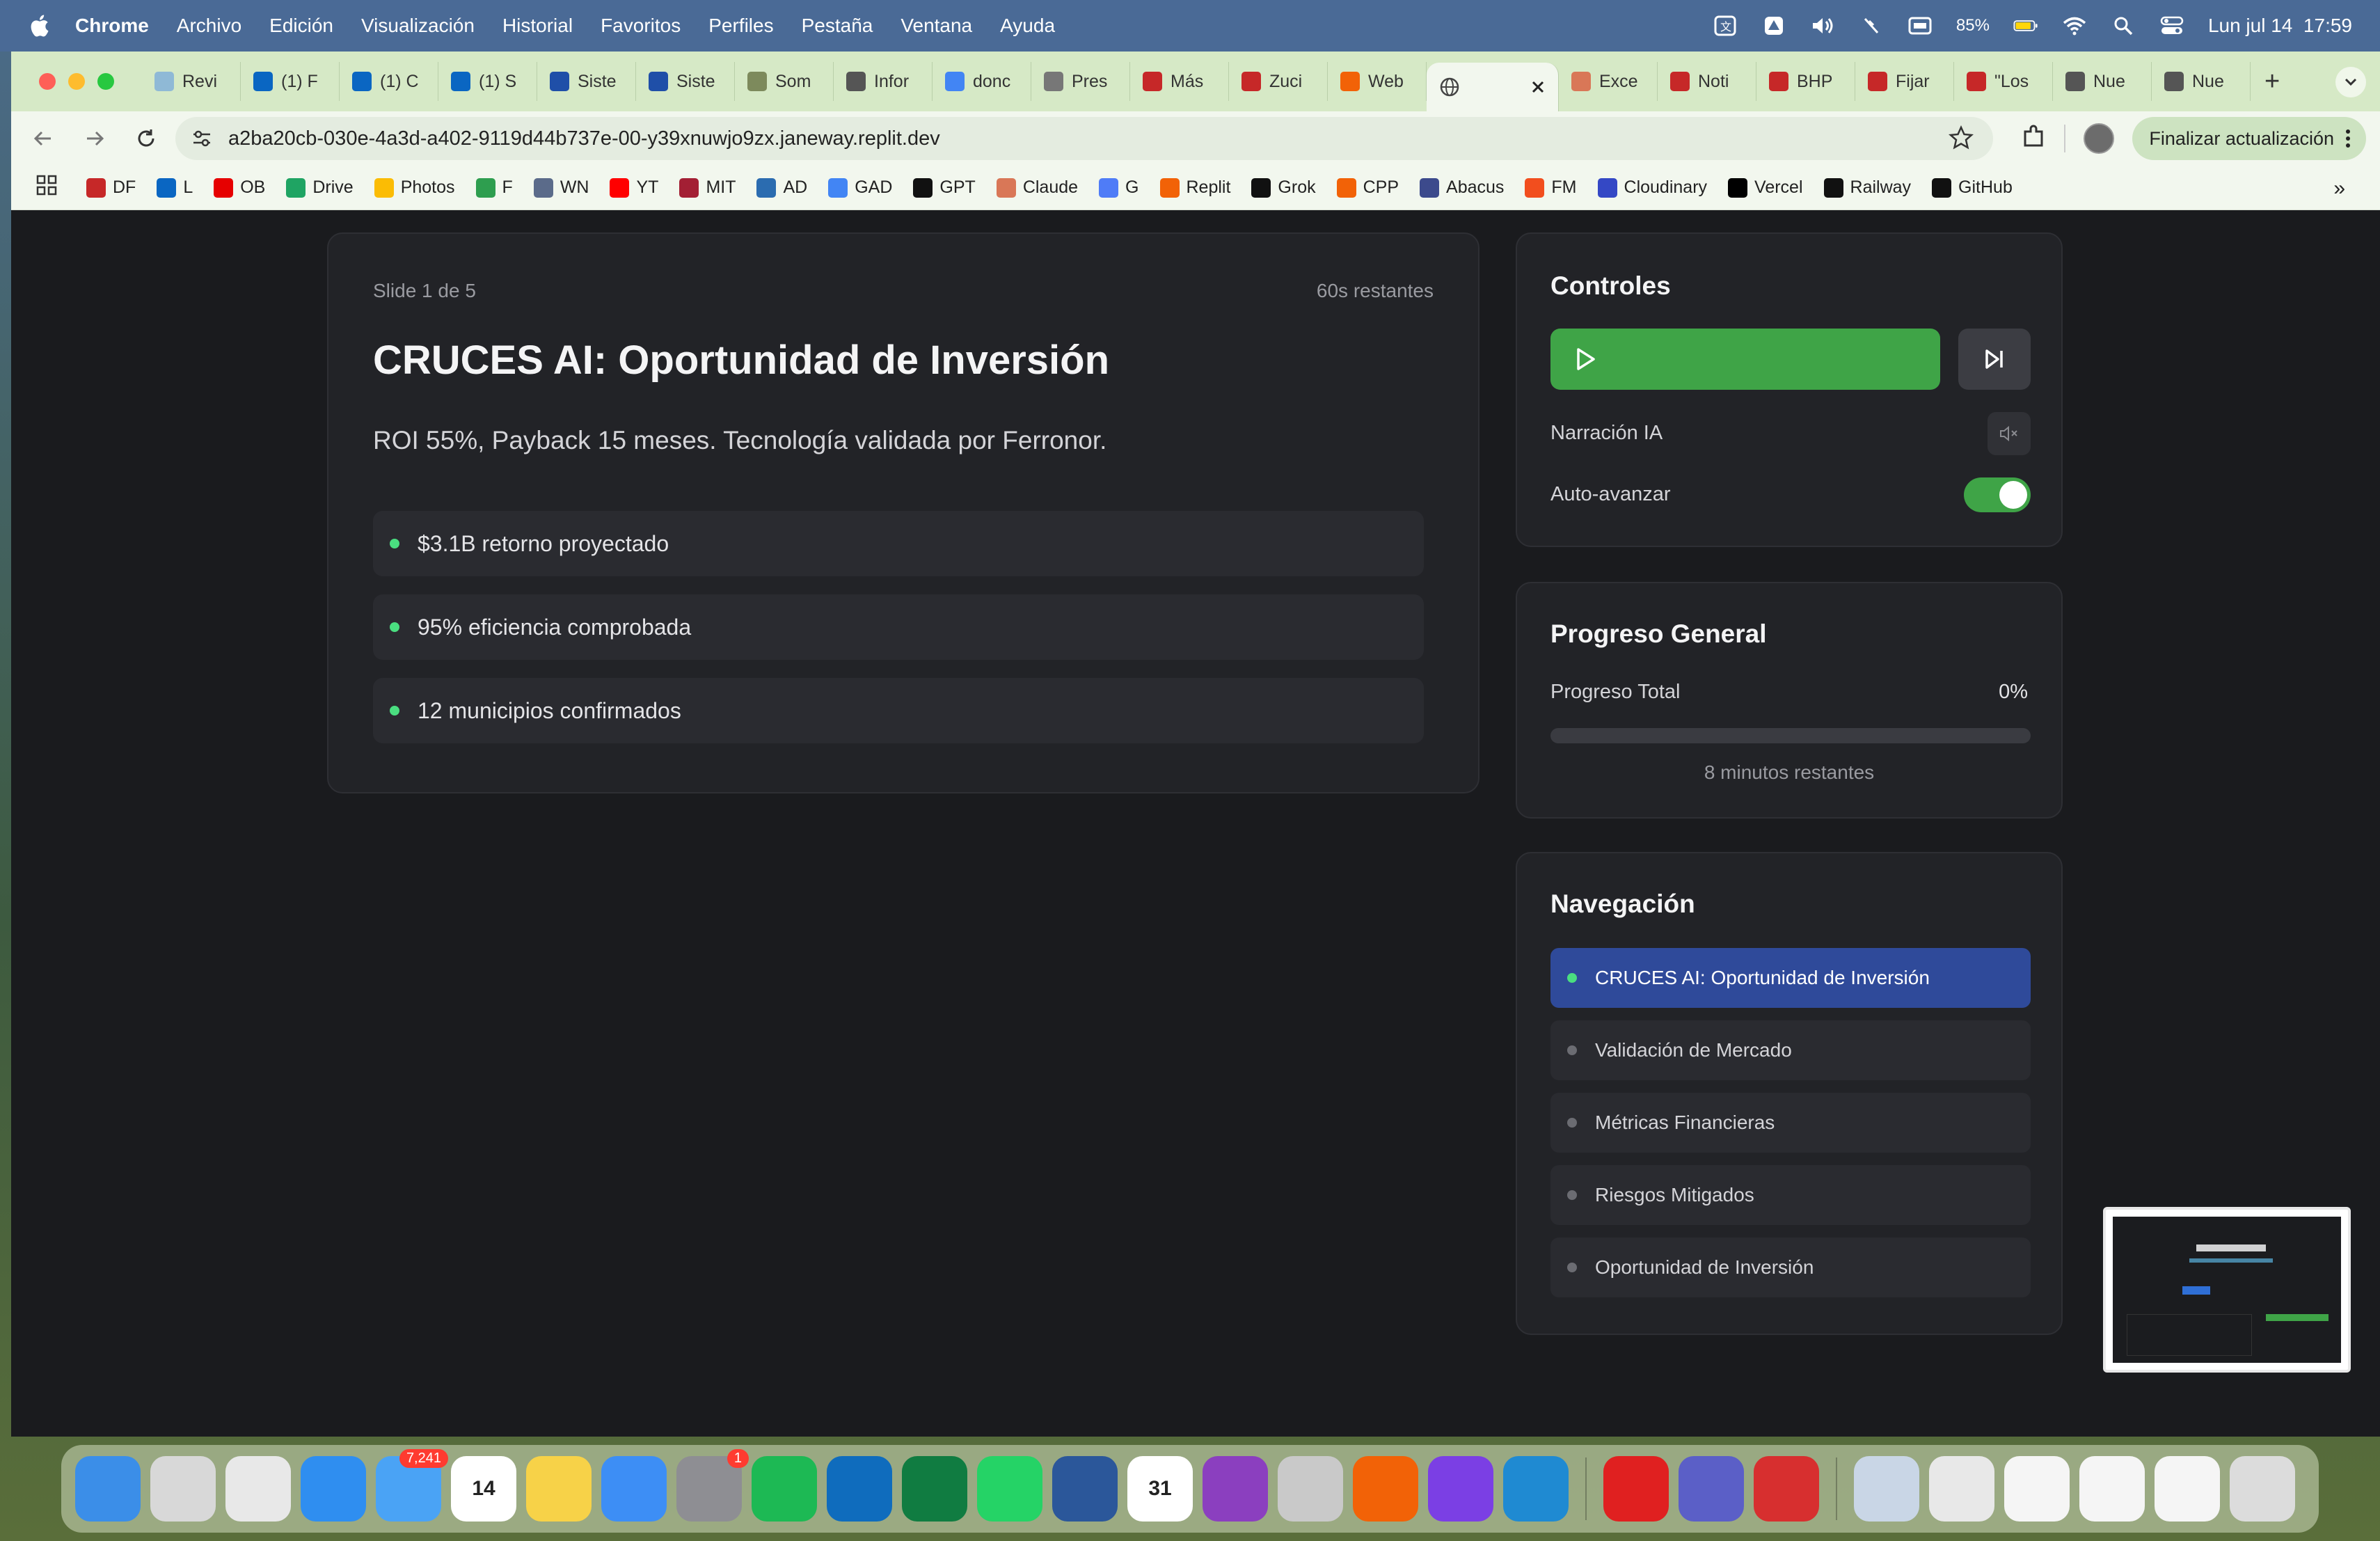  Describe the element at coordinates (1085, 1489) in the screenshot. I see `word-icon` at that location.